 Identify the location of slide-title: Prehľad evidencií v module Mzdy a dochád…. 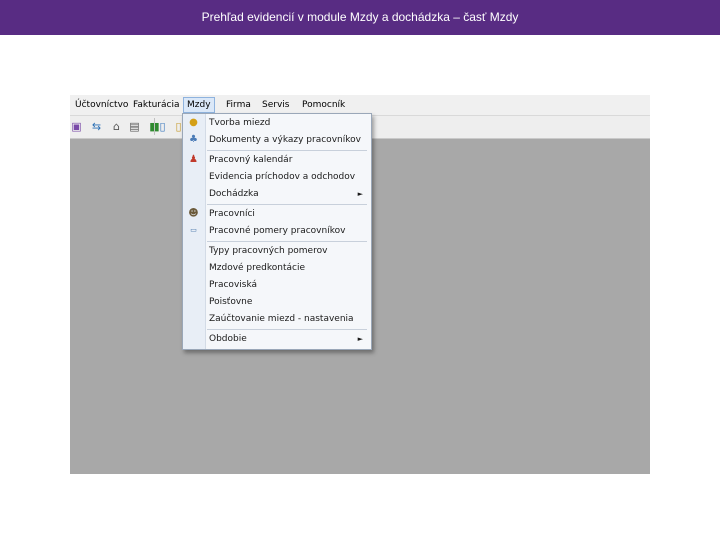
(360, 17).